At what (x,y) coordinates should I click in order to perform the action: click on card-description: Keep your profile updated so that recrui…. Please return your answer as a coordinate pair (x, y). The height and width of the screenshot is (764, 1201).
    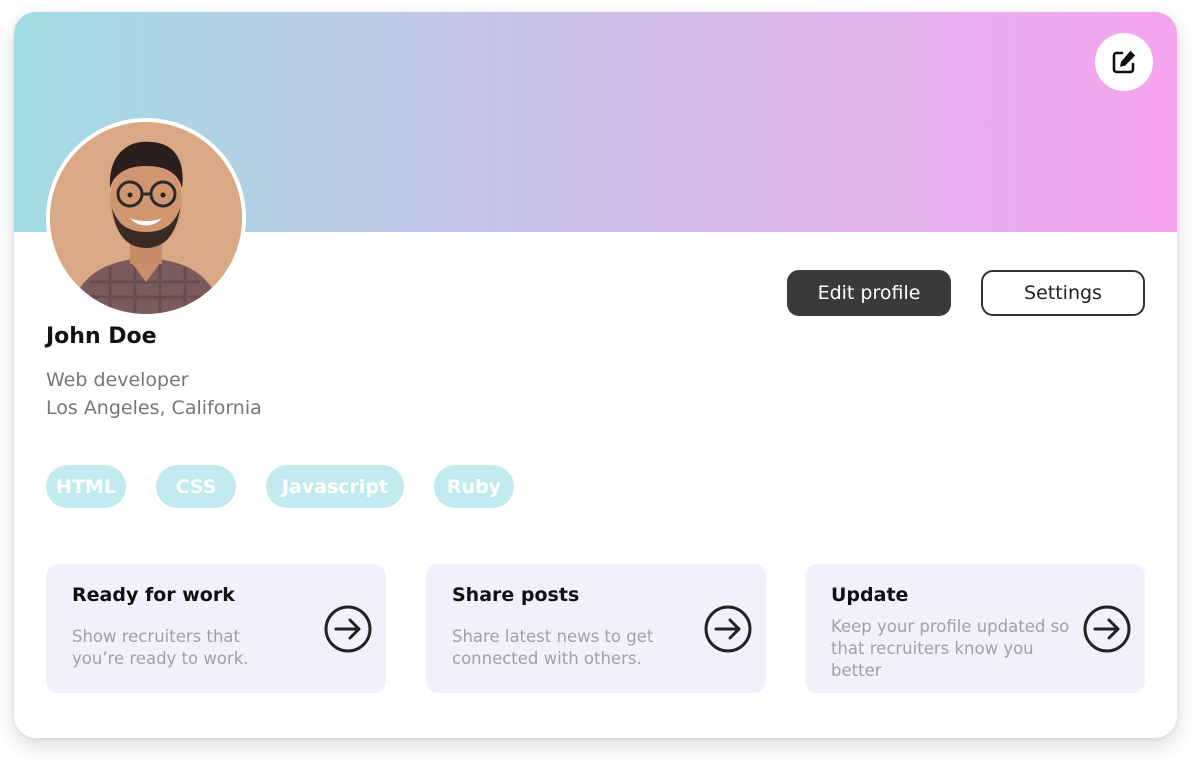
    Looking at the image, I should click on (950, 648).